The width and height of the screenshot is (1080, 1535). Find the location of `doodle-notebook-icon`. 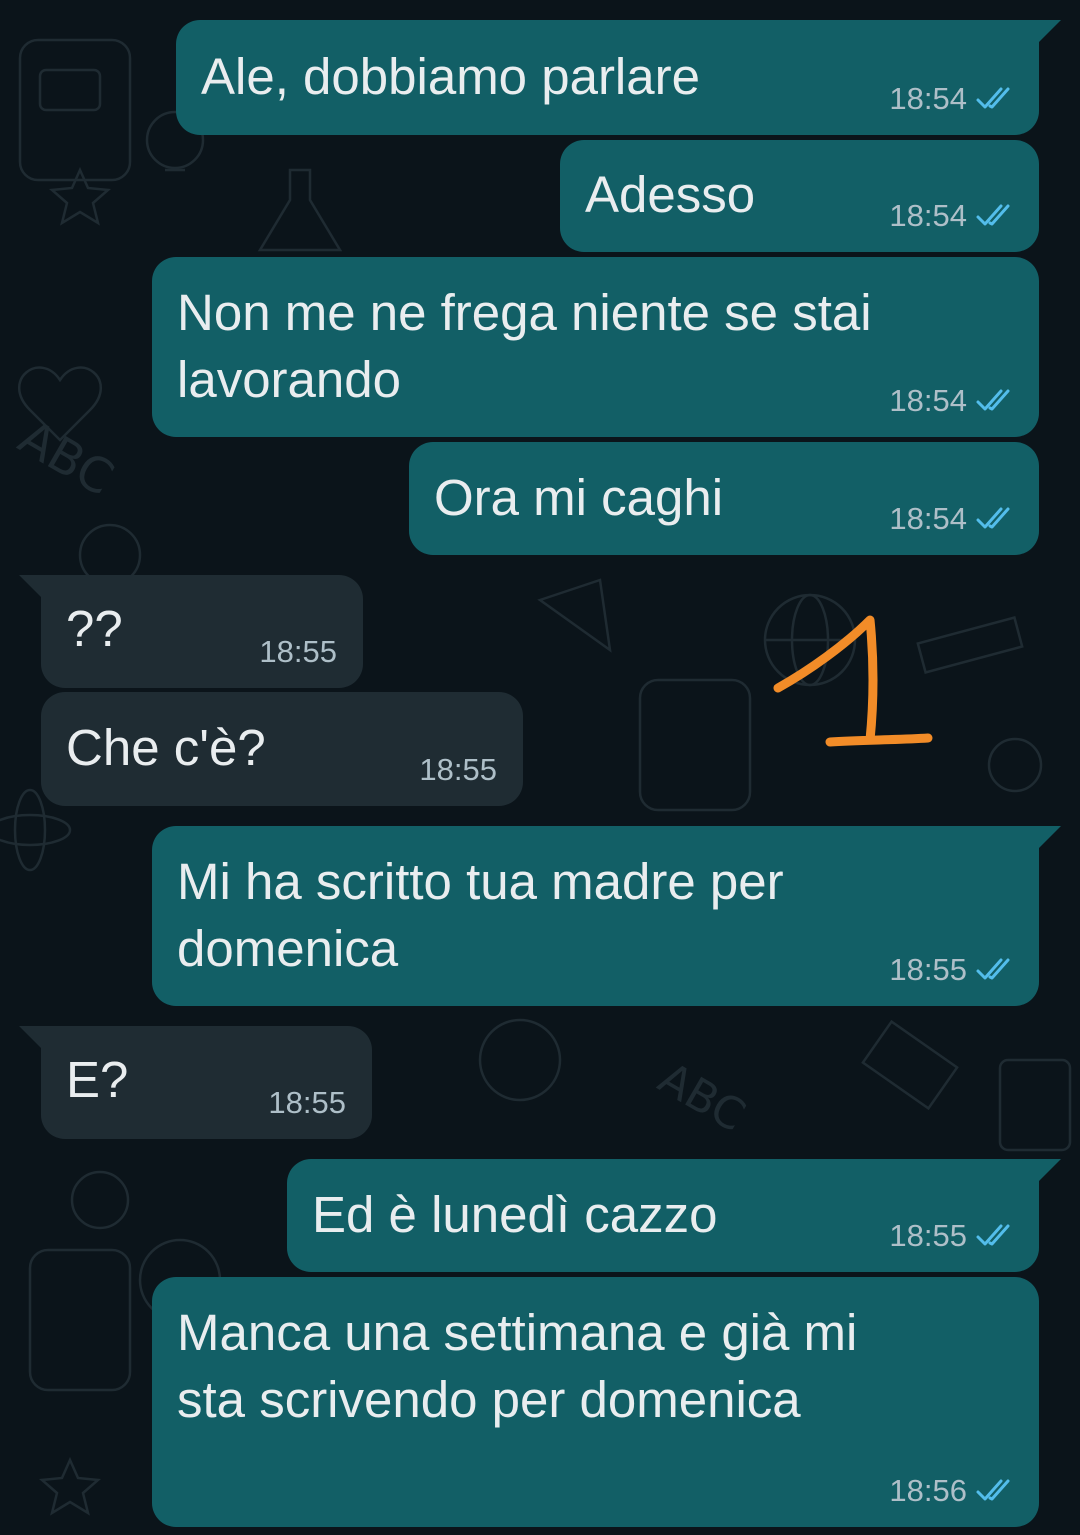

doodle-notebook-icon is located at coordinates (1035, 1105).